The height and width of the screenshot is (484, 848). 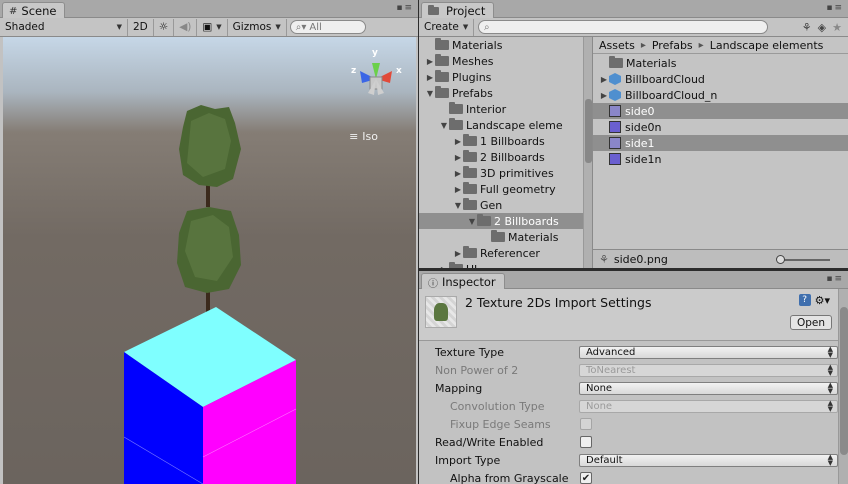 What do you see at coordinates (363, 136) in the screenshot?
I see `projection-toggle: ≡ Iso` at bounding box center [363, 136].